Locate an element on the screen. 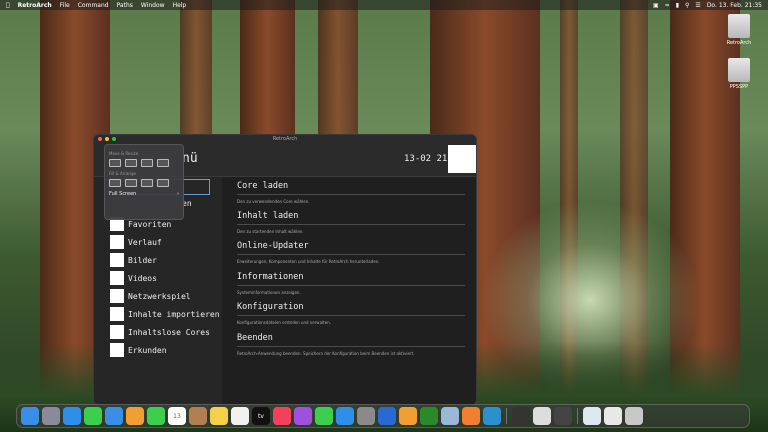  tile-fill-icon is located at coordinates (115, 183).